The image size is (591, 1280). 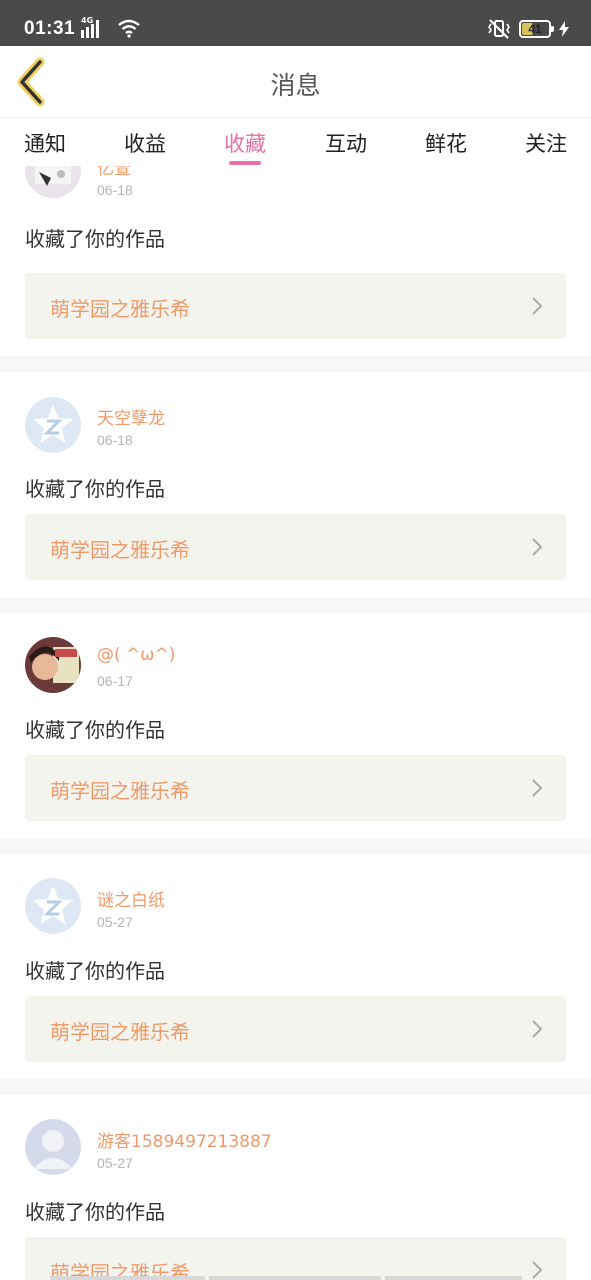 I want to click on tab-interactions: 互动, so click(x=346, y=143).